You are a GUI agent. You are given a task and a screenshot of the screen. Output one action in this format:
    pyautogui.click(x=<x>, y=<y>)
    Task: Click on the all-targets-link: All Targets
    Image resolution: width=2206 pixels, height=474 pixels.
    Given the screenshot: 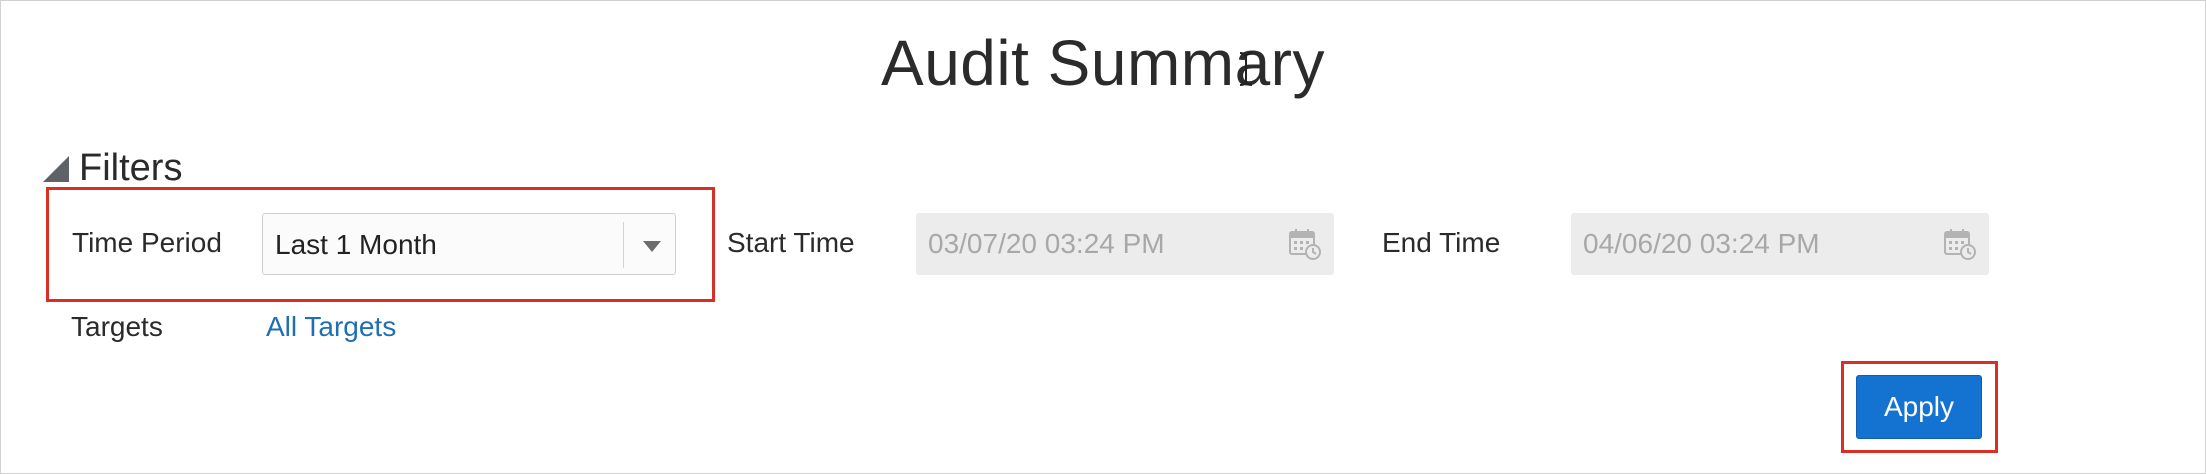 What is the action you would take?
    pyautogui.click(x=331, y=327)
    